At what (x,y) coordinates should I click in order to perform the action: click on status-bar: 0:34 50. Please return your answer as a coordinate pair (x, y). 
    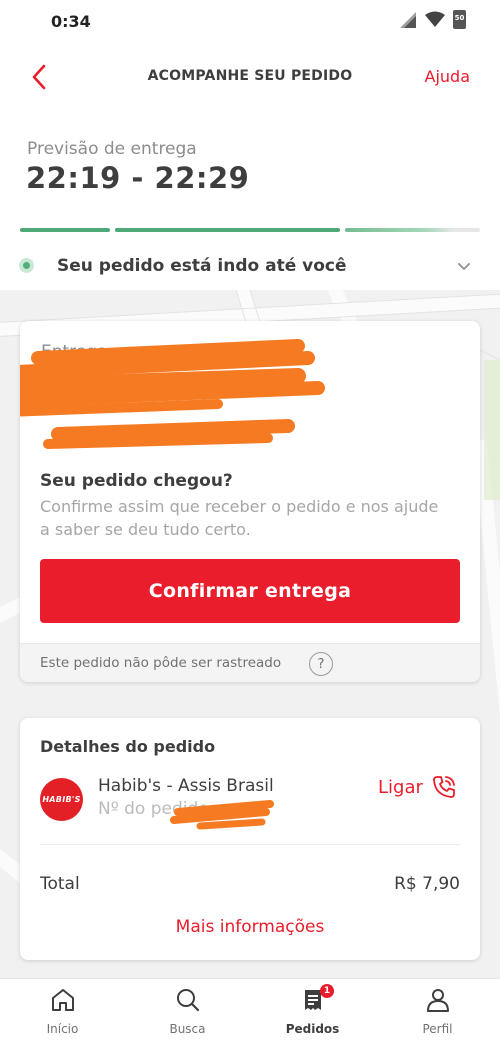
    Looking at the image, I should click on (250, 22).